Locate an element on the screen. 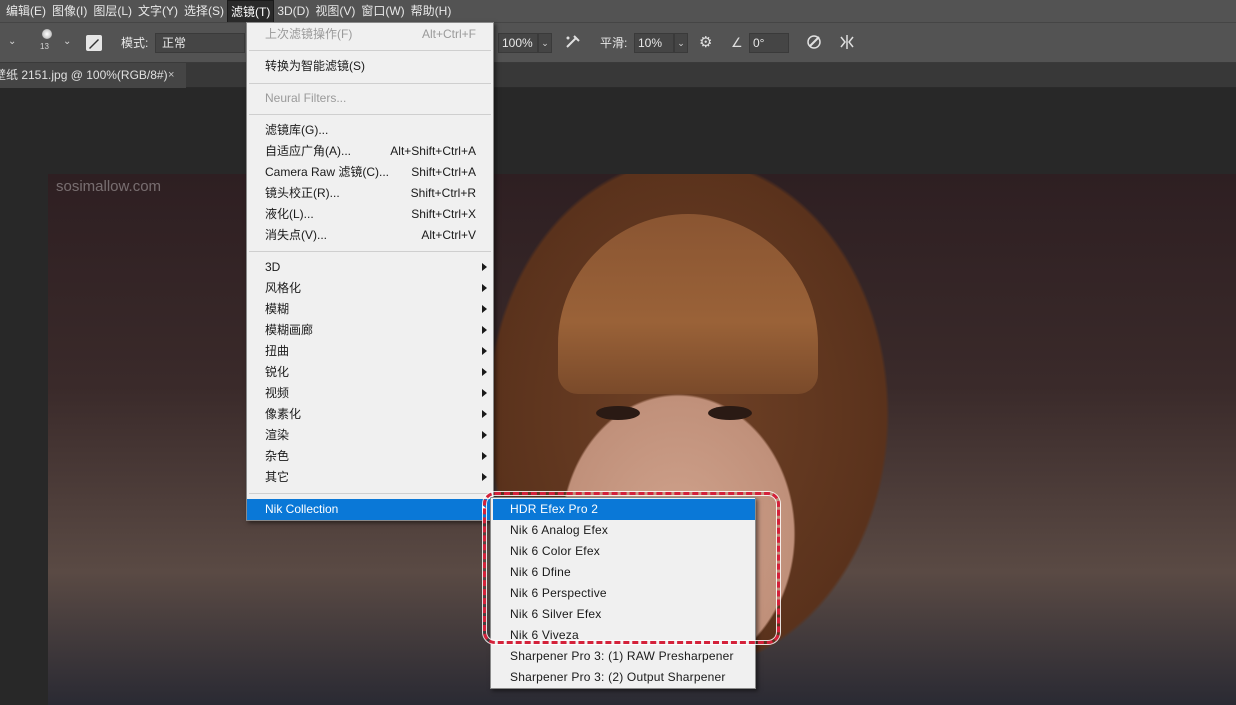 Image resolution: width=1236 pixels, height=705 pixels. menu-type: 文字(Y) is located at coordinates (158, 11).